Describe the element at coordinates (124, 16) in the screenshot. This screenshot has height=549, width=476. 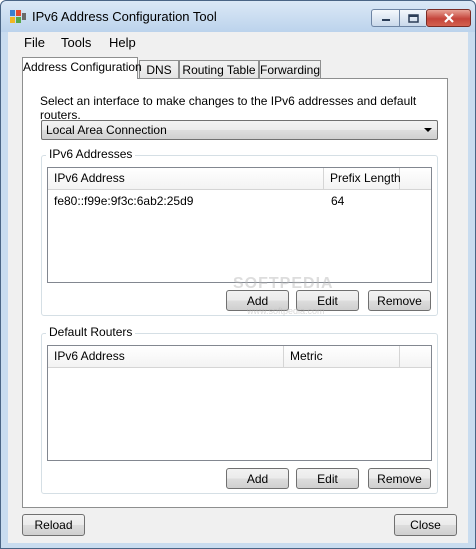
I see `window-title: IPv6 Address Configuration Tool` at that location.